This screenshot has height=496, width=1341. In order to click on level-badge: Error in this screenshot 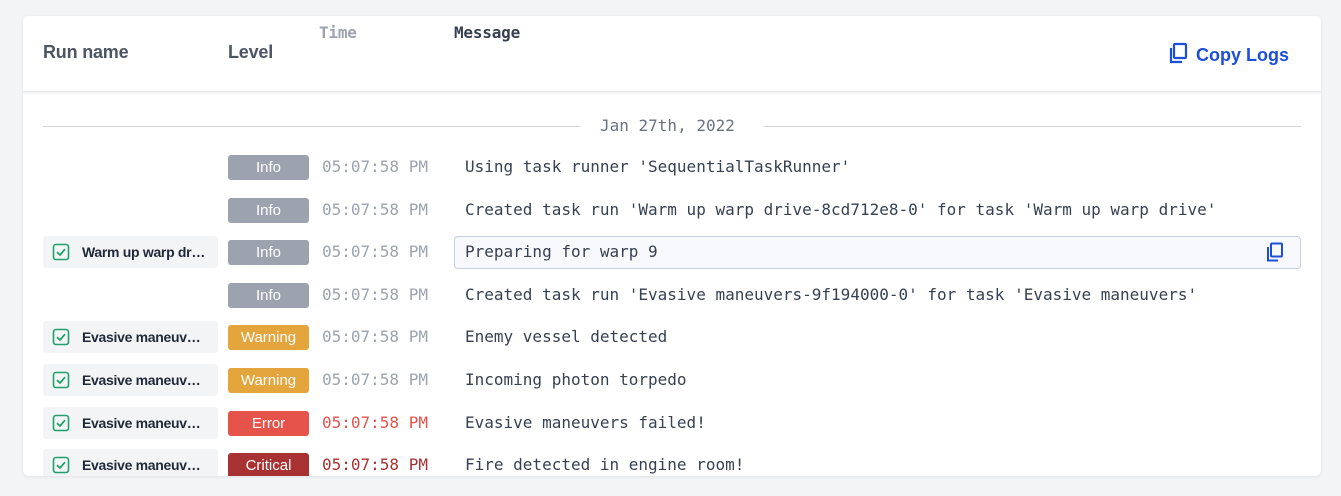, I will do `click(268, 423)`.